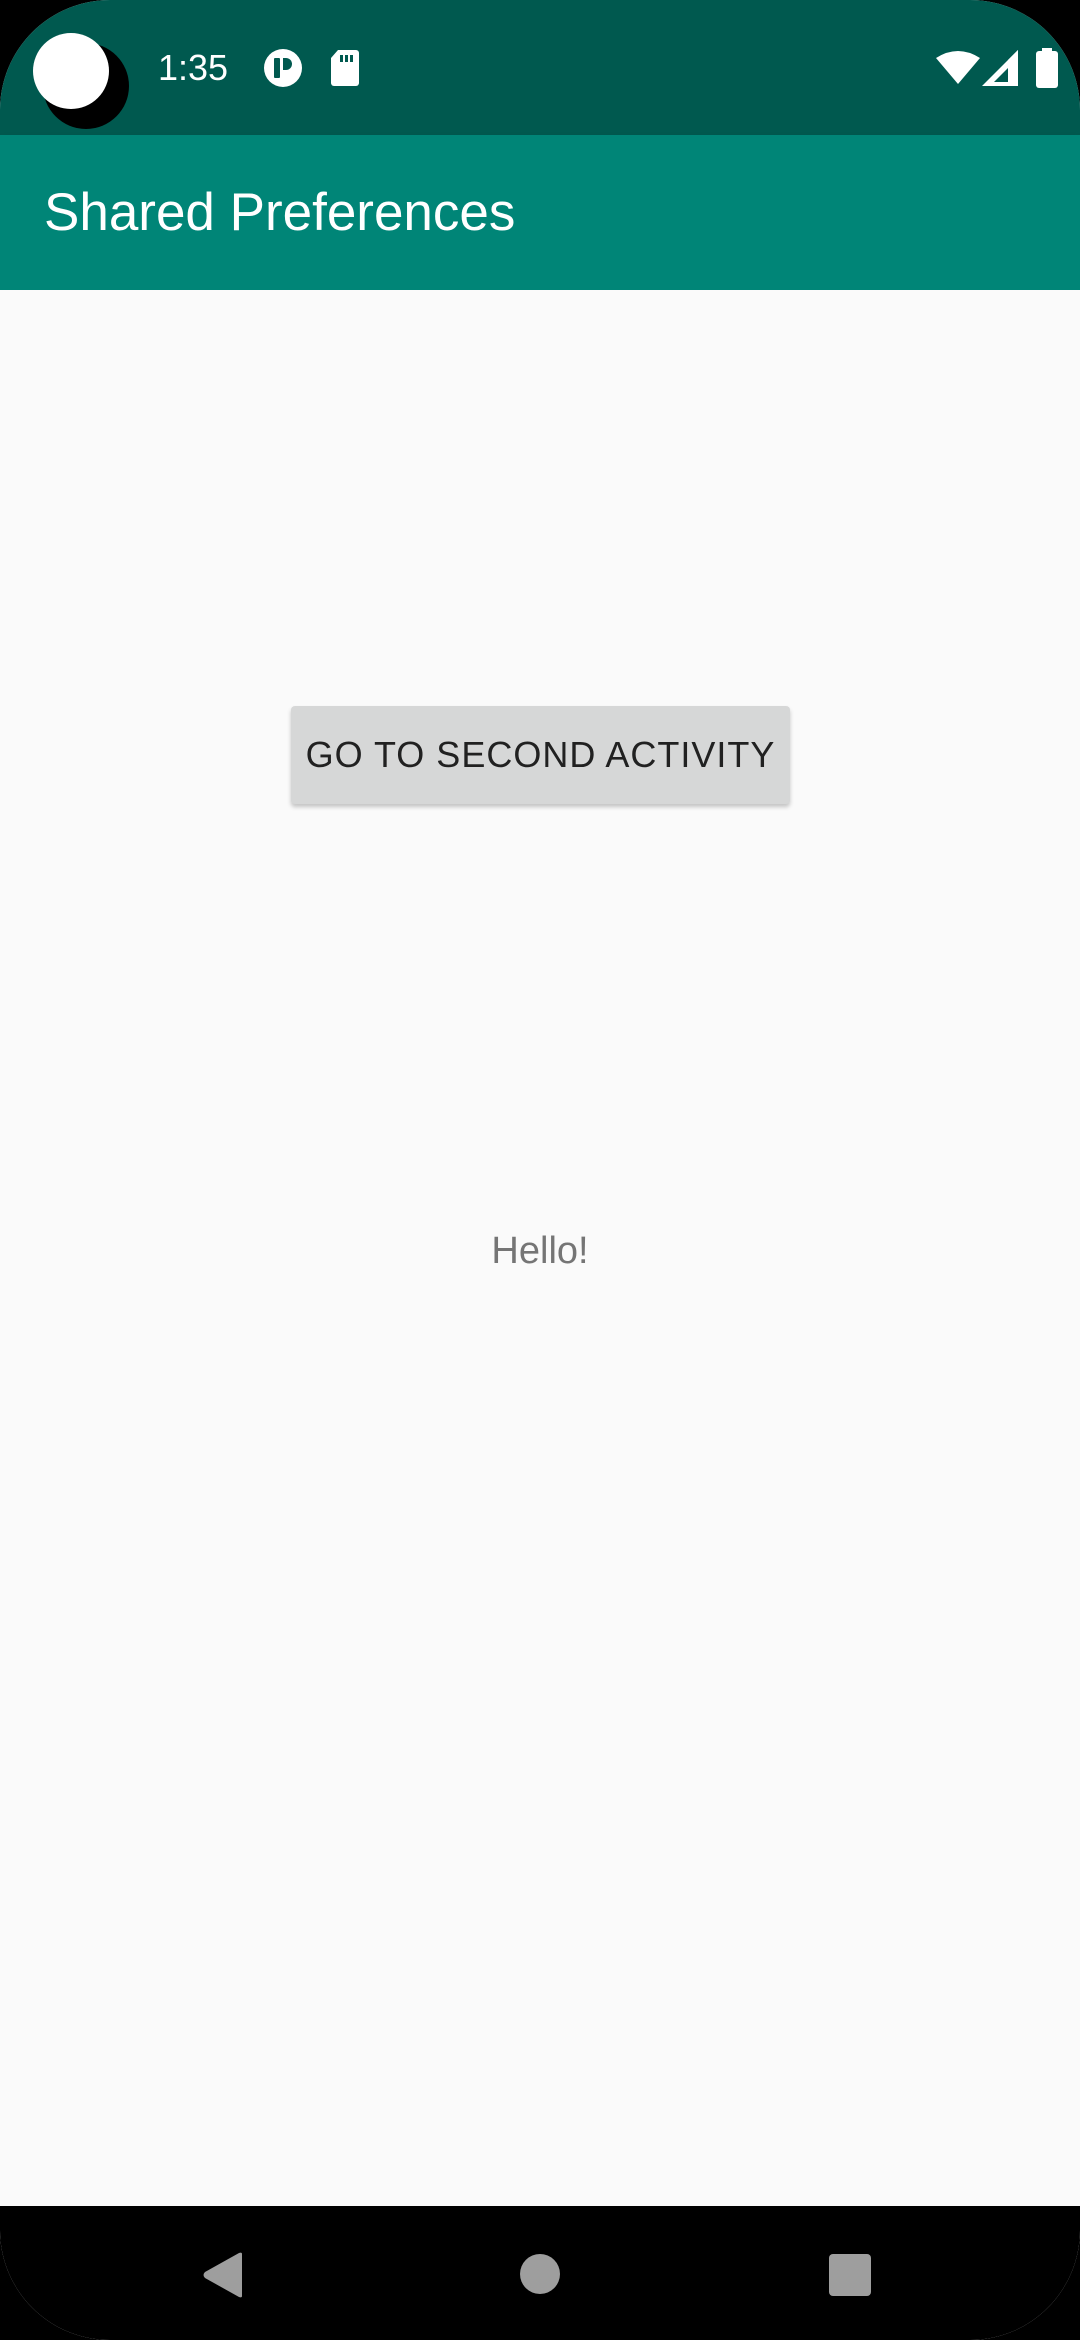 The image size is (1080, 2340). I want to click on status-time: 1:35, so click(193, 67).